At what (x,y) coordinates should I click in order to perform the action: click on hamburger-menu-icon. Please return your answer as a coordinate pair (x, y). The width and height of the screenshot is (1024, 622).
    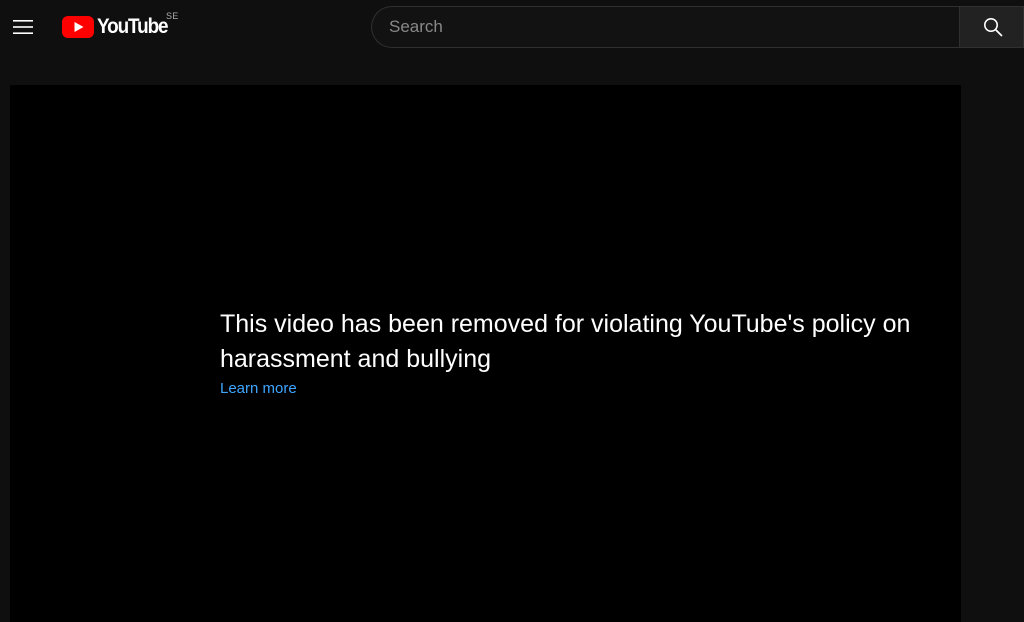
    Looking at the image, I should click on (23, 27).